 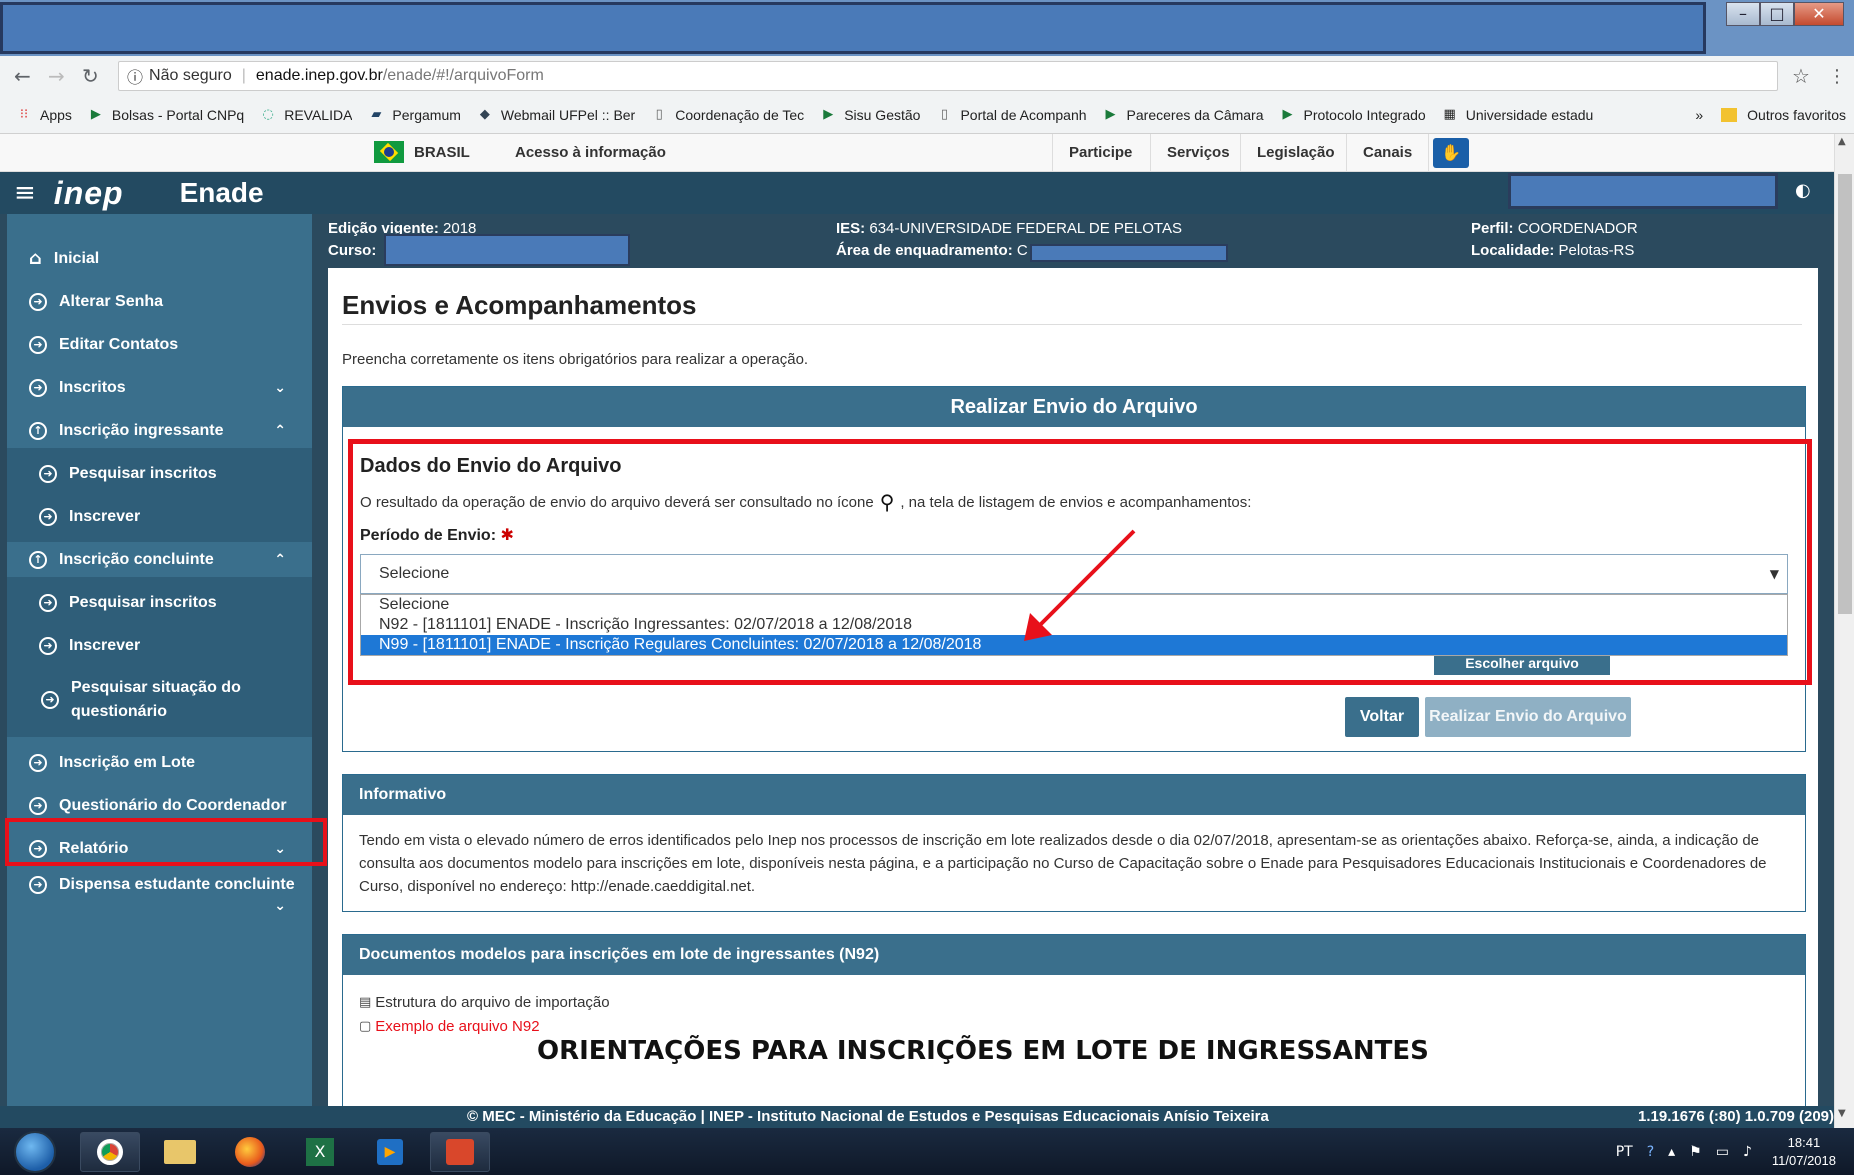 I want to click on arrow-up-circle-icon: ↑, so click(x=38, y=559).